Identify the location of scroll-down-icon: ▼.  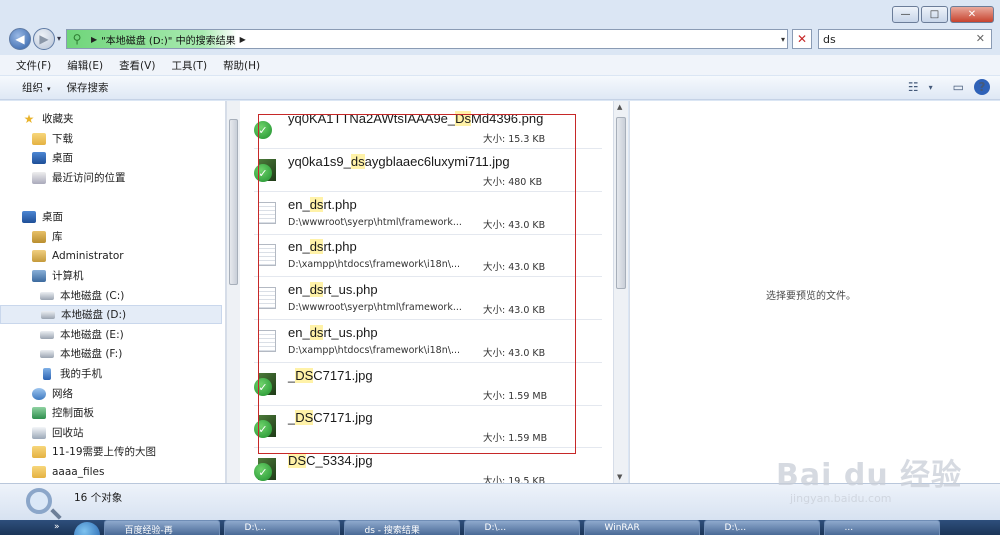
(619, 477).